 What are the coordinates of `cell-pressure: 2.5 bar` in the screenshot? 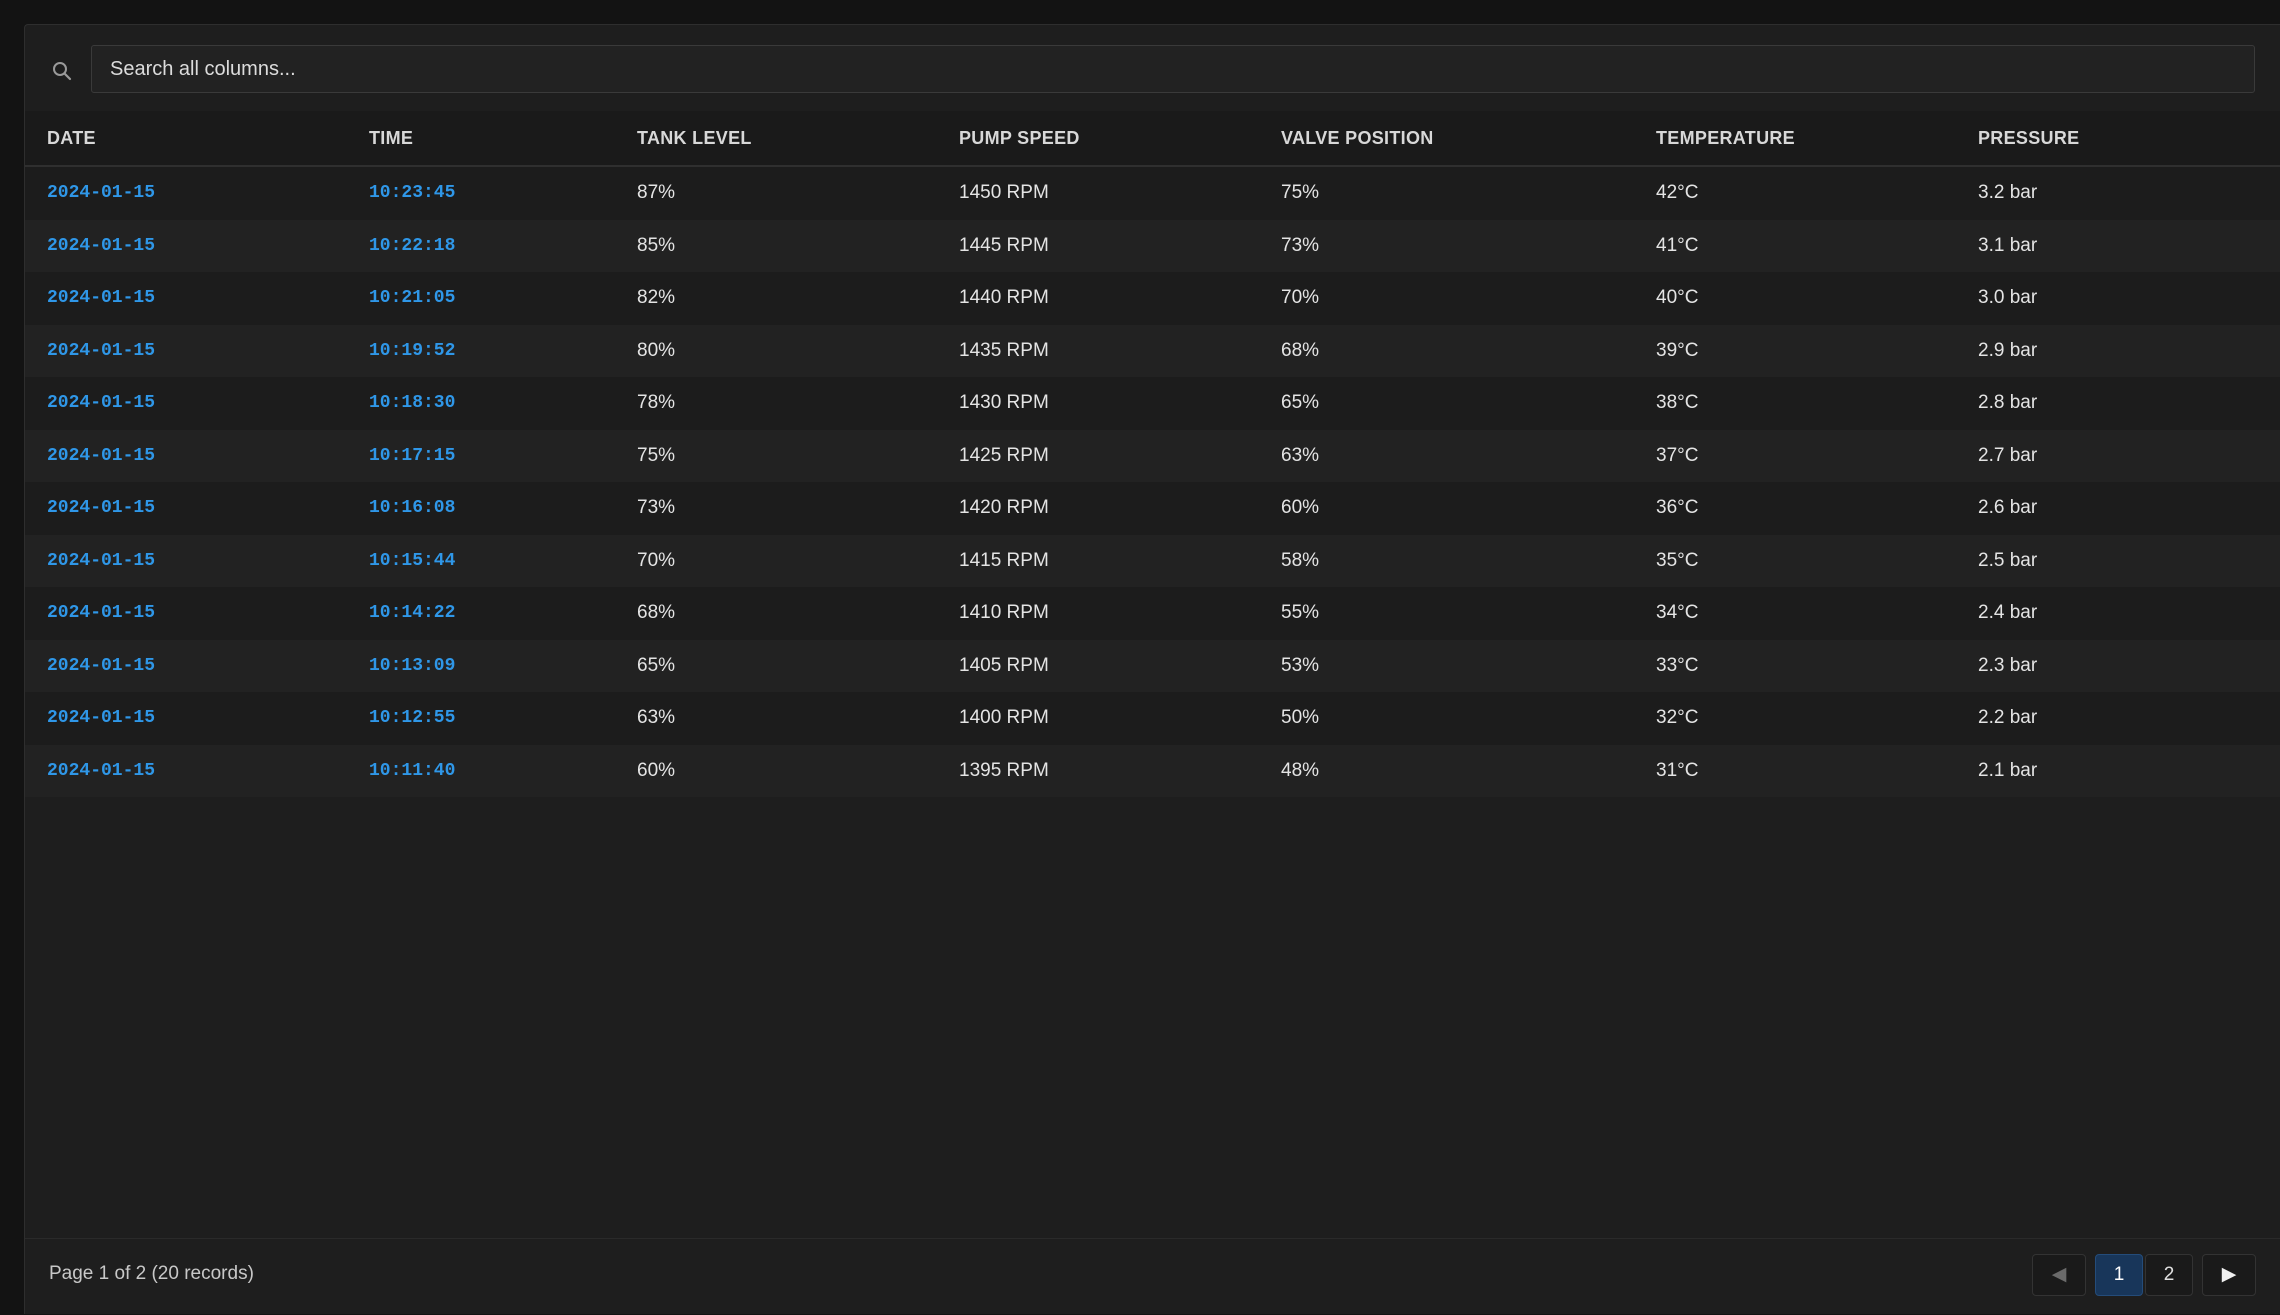 It's located at (2008, 560).